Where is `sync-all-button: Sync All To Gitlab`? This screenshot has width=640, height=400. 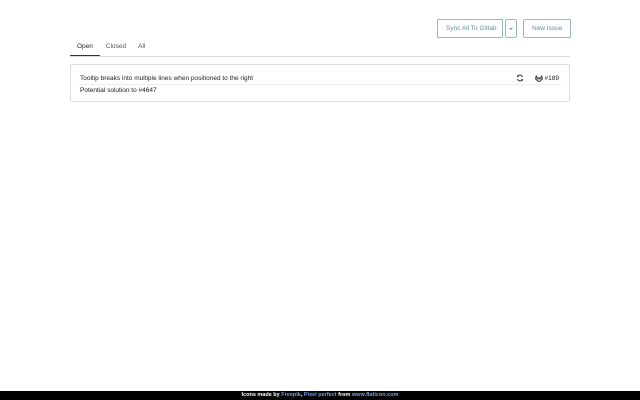
sync-all-button: Sync All To Gitlab is located at coordinates (470, 28).